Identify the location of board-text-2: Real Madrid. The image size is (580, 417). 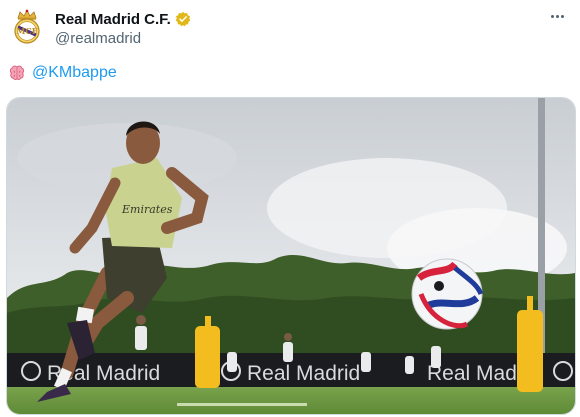
(303, 373).